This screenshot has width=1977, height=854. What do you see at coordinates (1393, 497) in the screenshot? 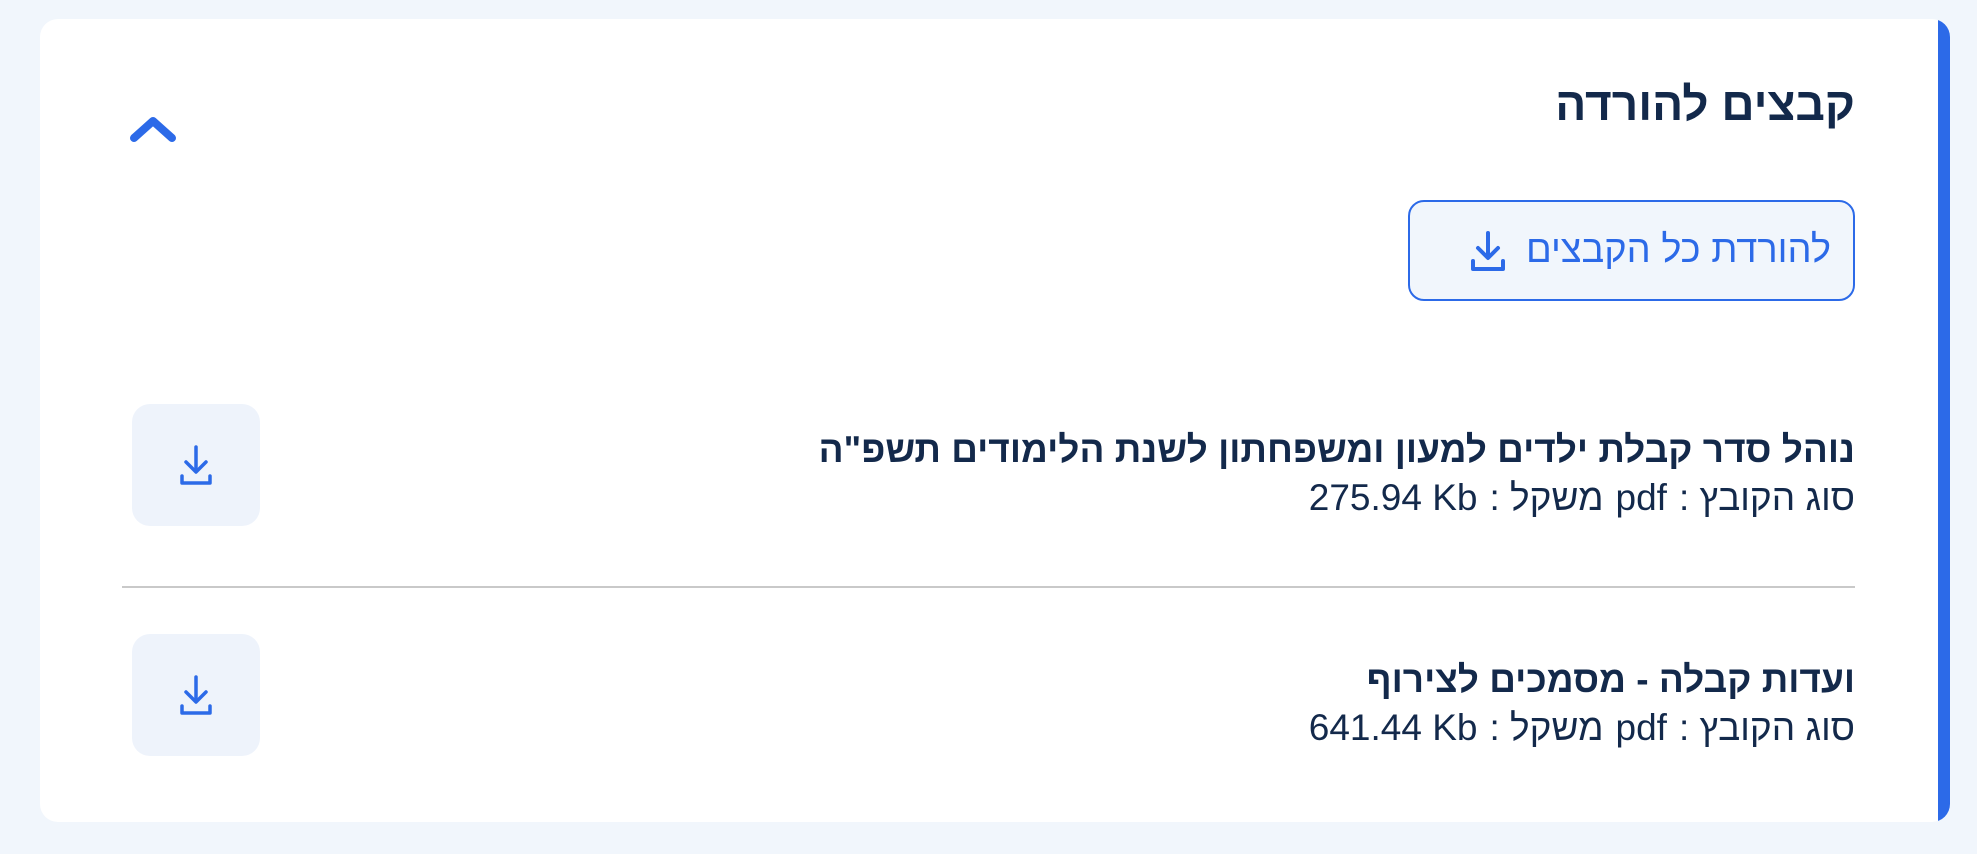
I see `file-size-value: 275.94 Kb` at bounding box center [1393, 497].